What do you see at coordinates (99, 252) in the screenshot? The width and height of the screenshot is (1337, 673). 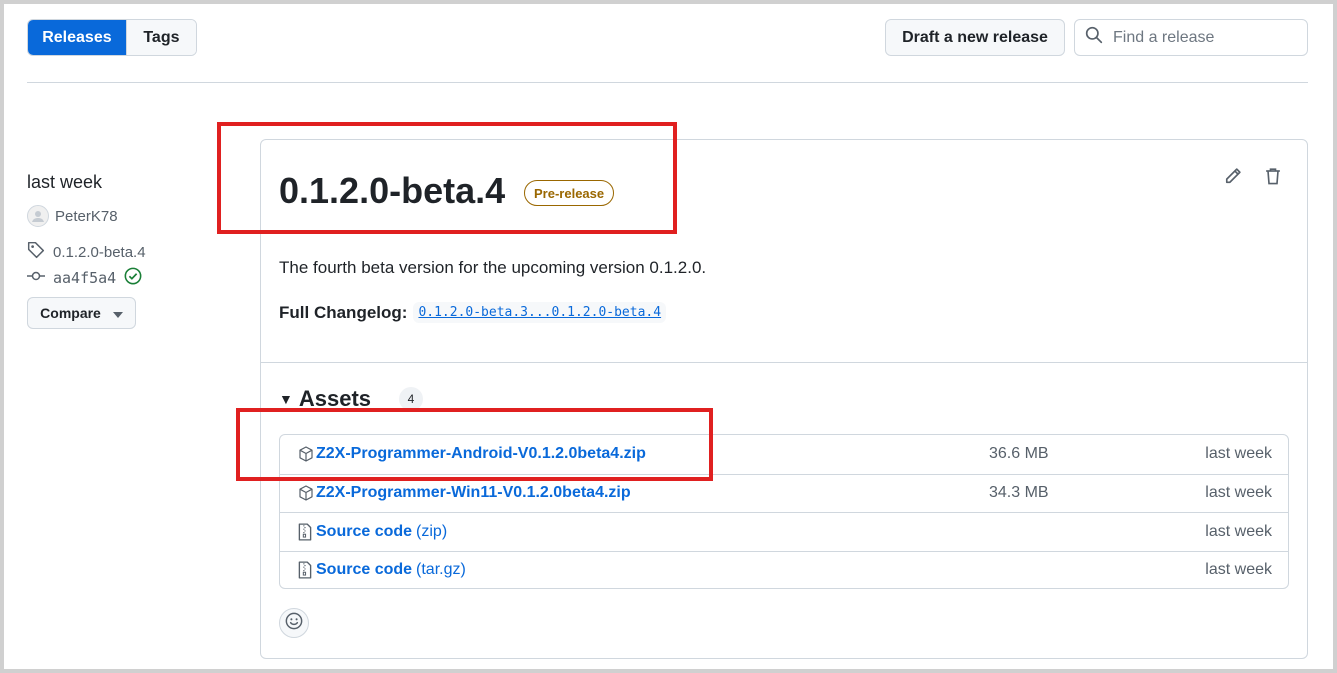 I see `tag-label: 0.1.2.0-beta.4` at bounding box center [99, 252].